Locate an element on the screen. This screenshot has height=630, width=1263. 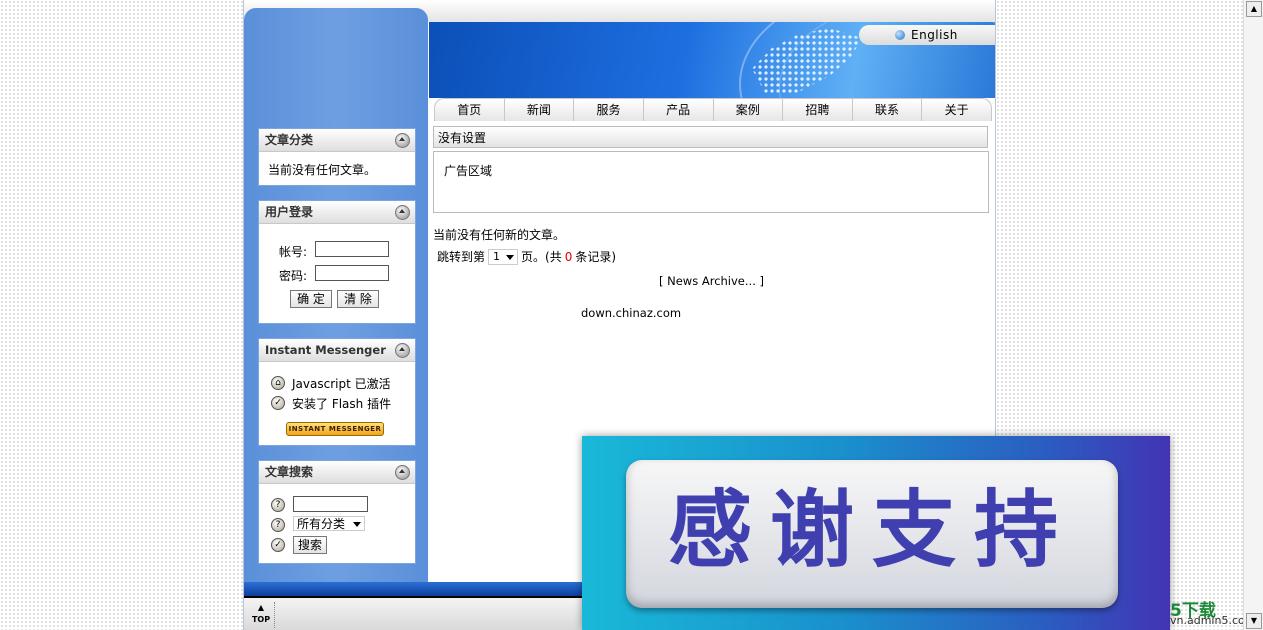
category-select-value: 所有分类 is located at coordinates (321, 524).